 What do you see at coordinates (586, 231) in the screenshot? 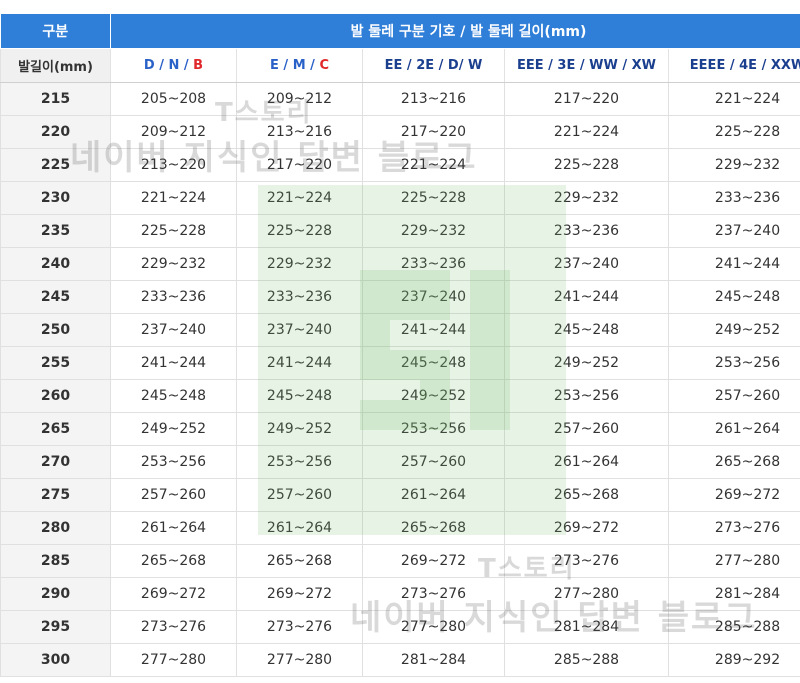
I see `girth-range-cell-4: 233~236` at bounding box center [586, 231].